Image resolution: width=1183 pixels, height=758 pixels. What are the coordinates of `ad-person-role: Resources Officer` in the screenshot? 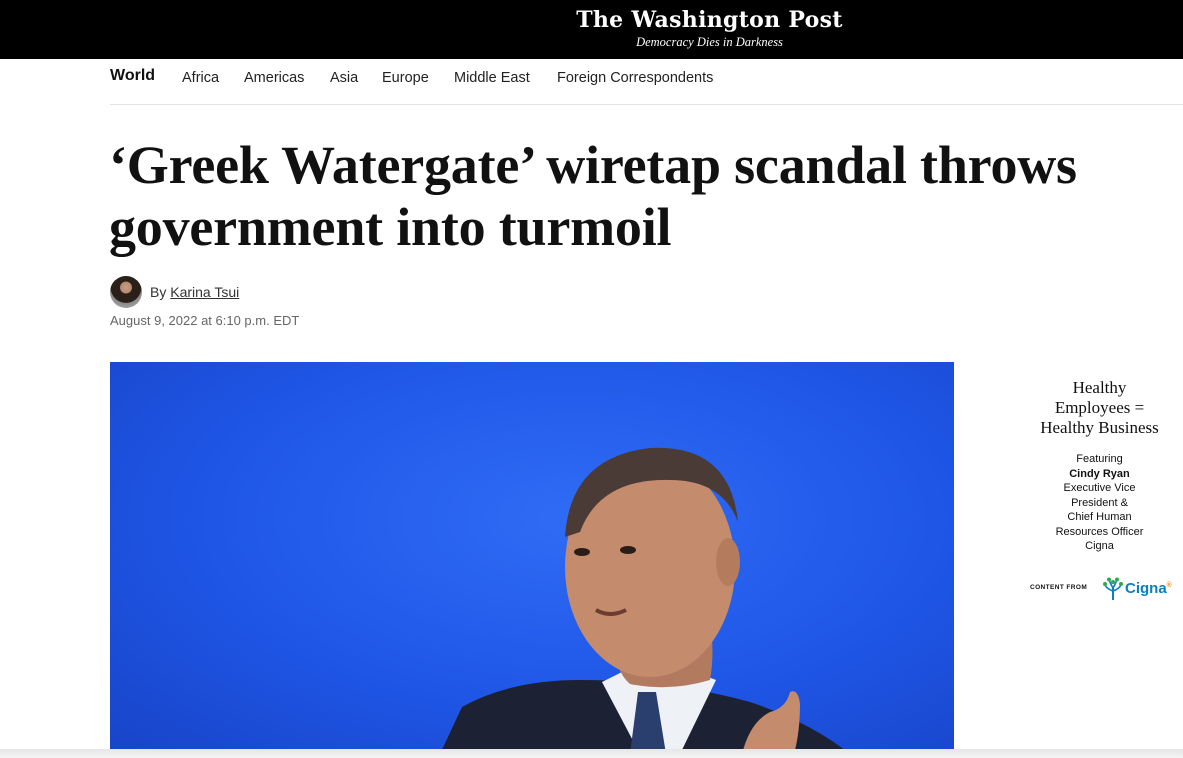 It's located at (1099, 531).